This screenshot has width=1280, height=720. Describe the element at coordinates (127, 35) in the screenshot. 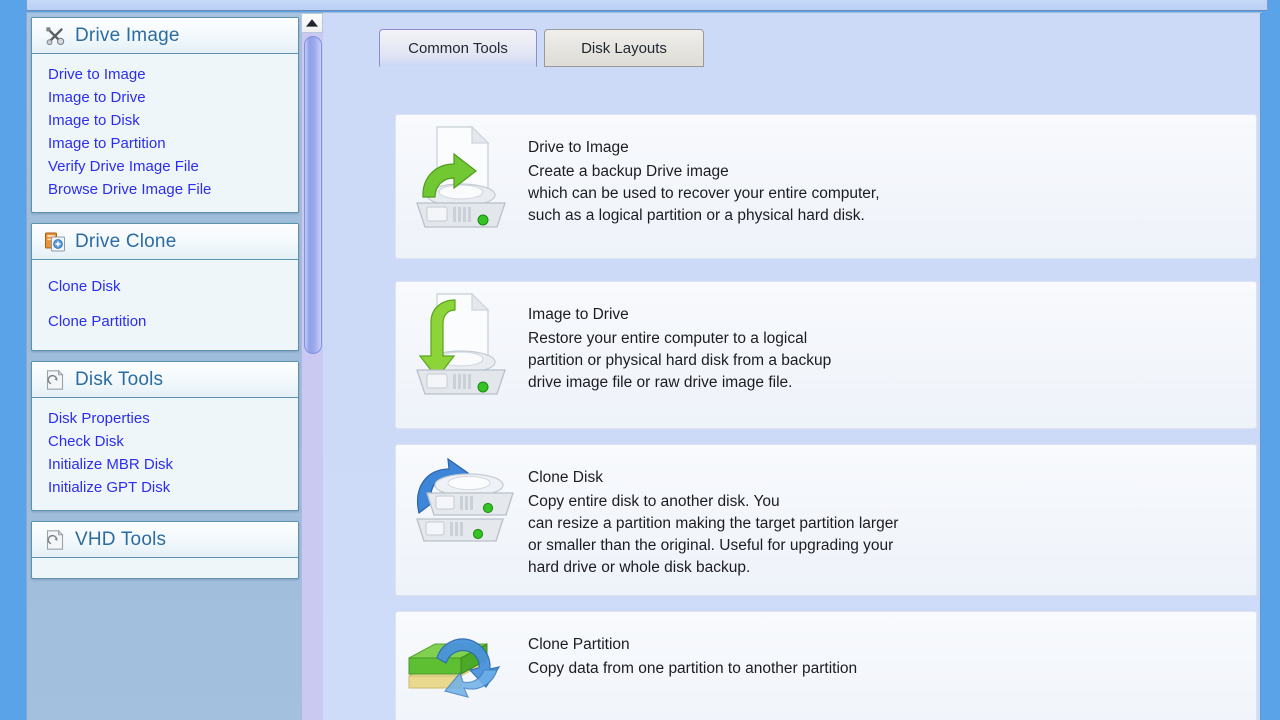

I see `sidebar-group-title: Drive Image` at that location.